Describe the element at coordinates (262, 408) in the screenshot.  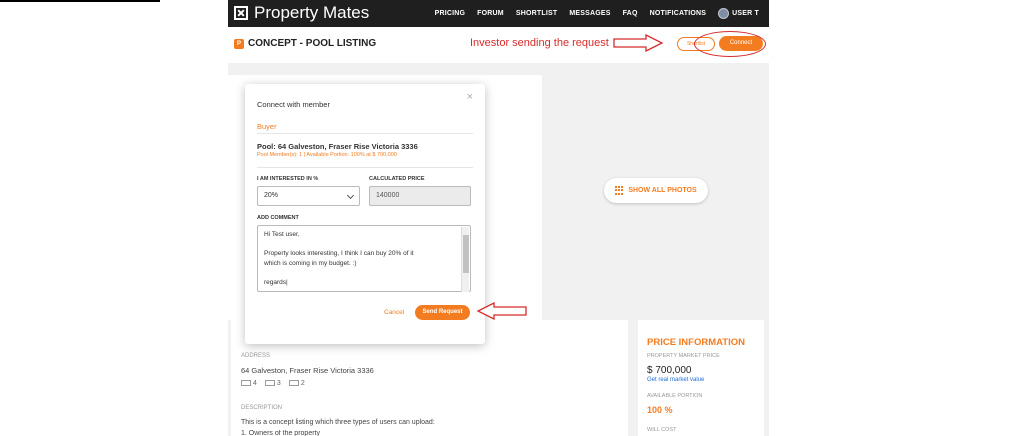
I see `description-label: DESCRIPTION` at that location.